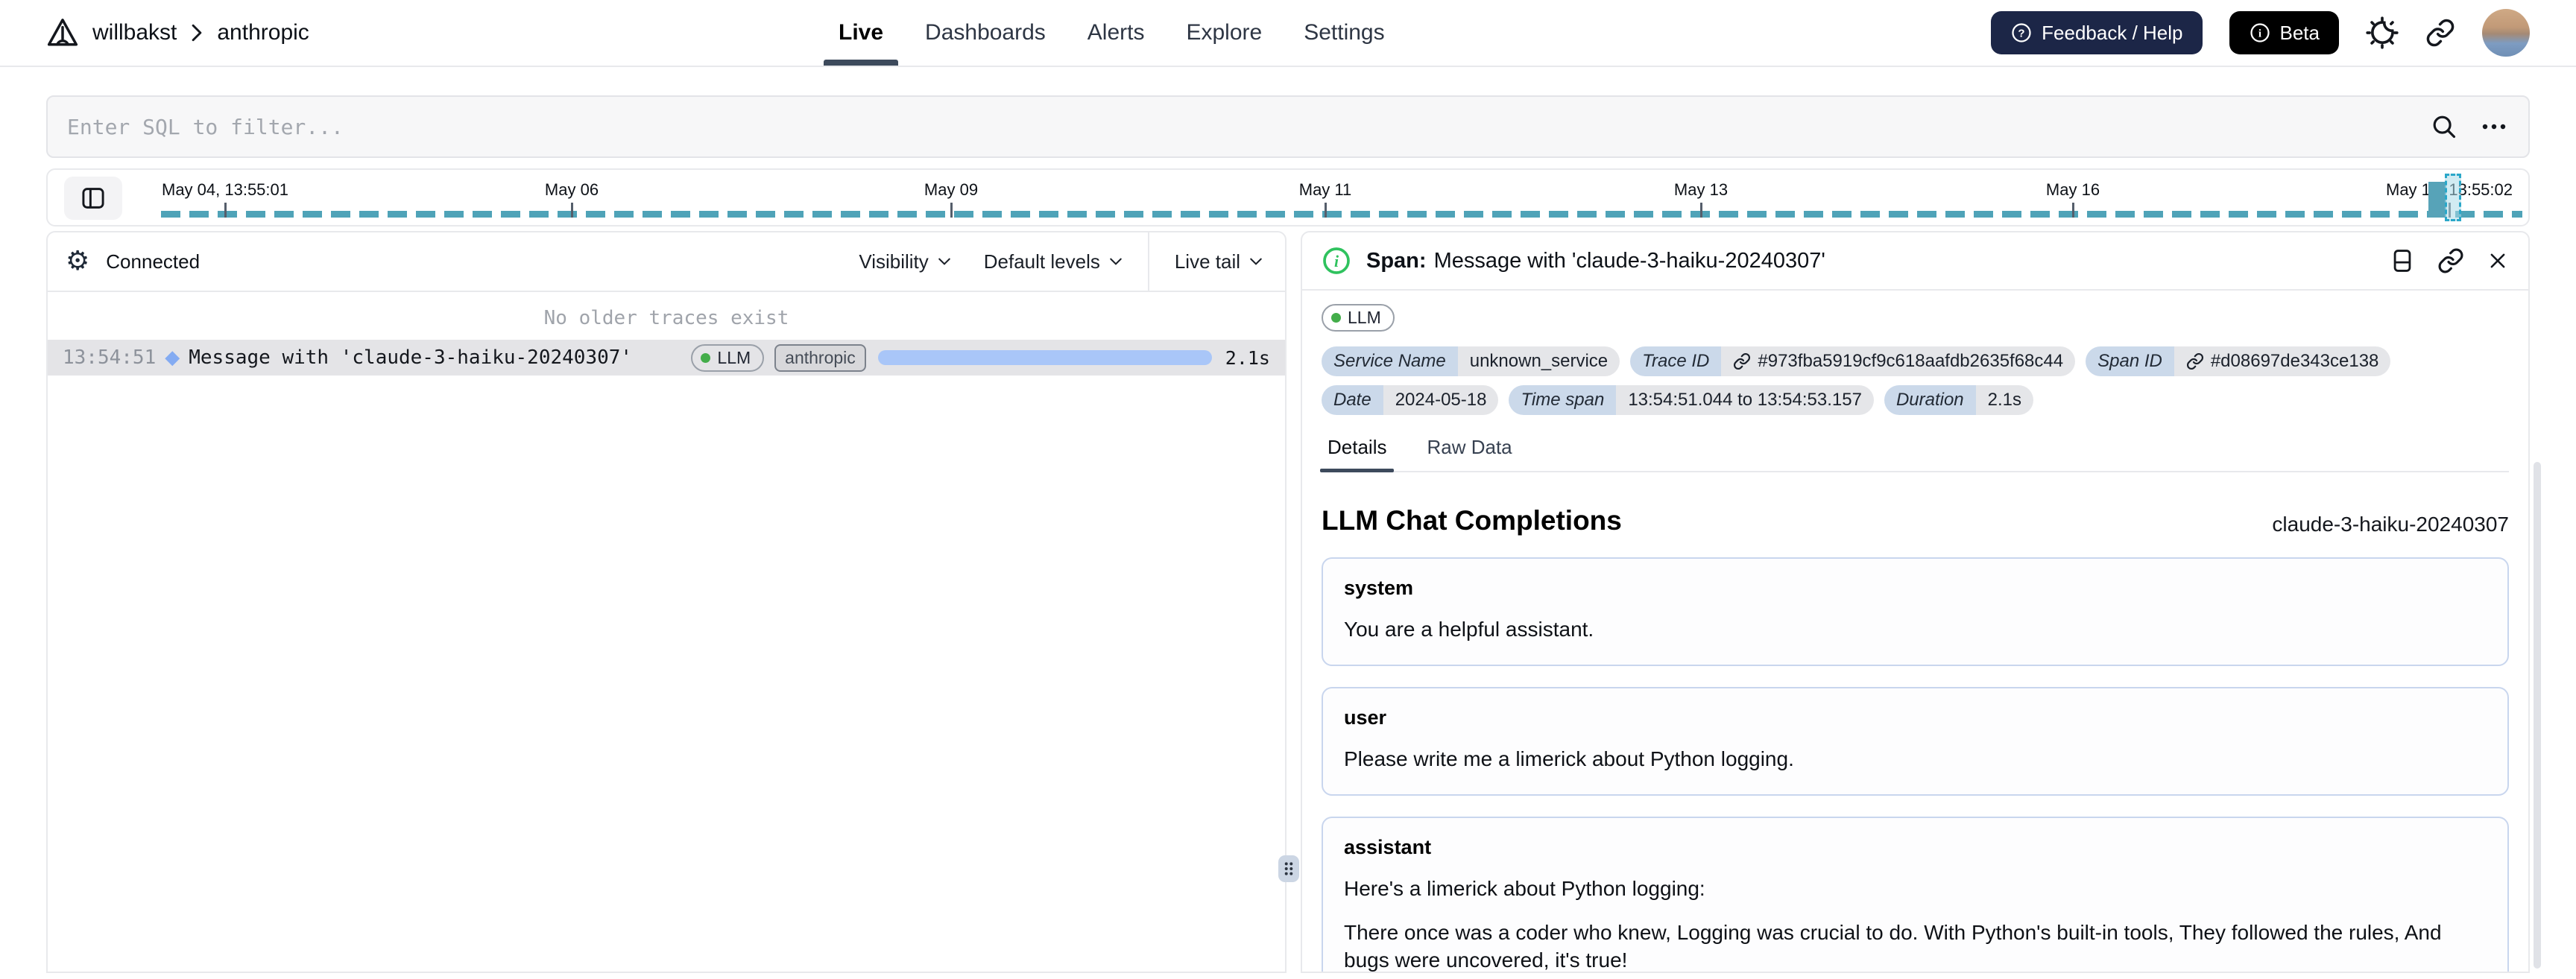 This screenshot has height=979, width=2576. I want to click on tab-details: Details, so click(1357, 454).